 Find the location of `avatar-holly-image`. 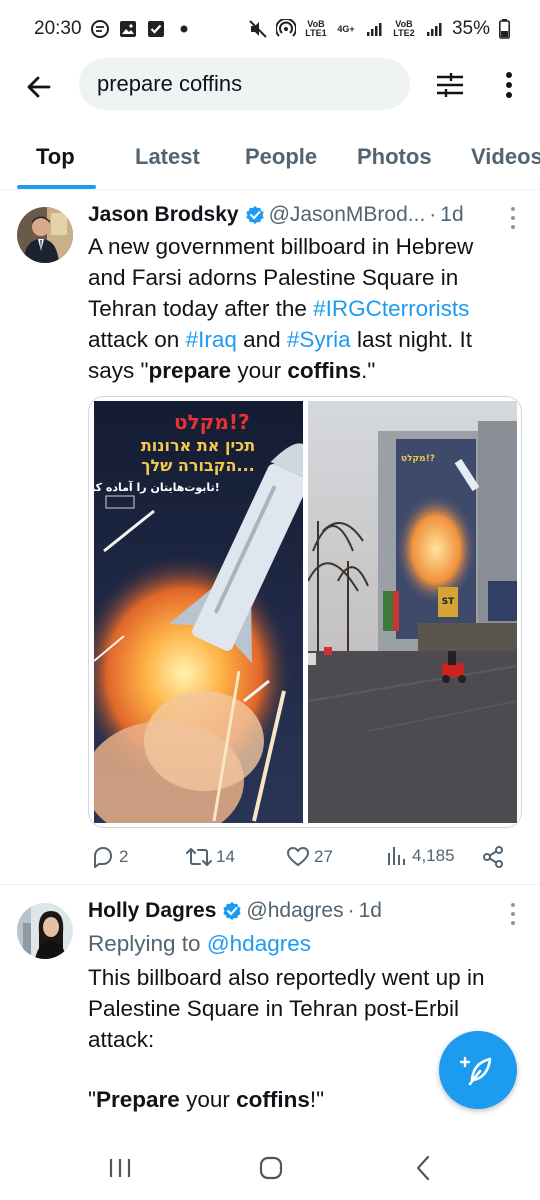

avatar-holly-image is located at coordinates (45, 931).